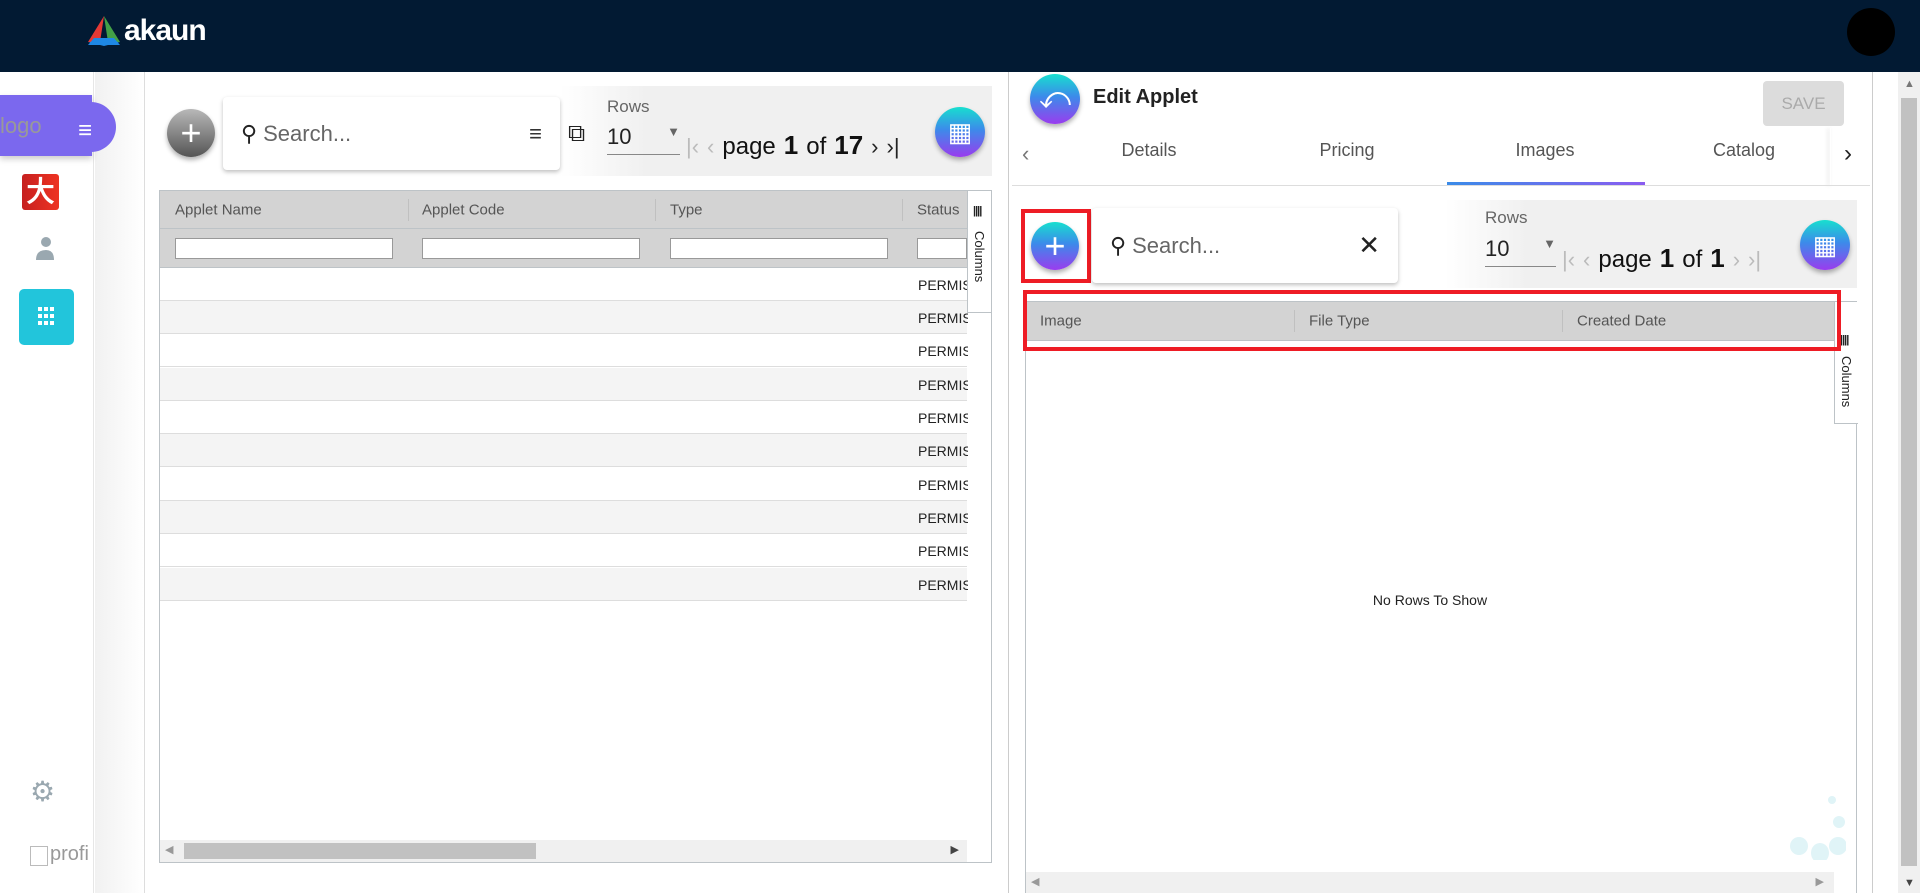 This screenshot has width=1920, height=893. I want to click on col-type: Type, so click(686, 209).